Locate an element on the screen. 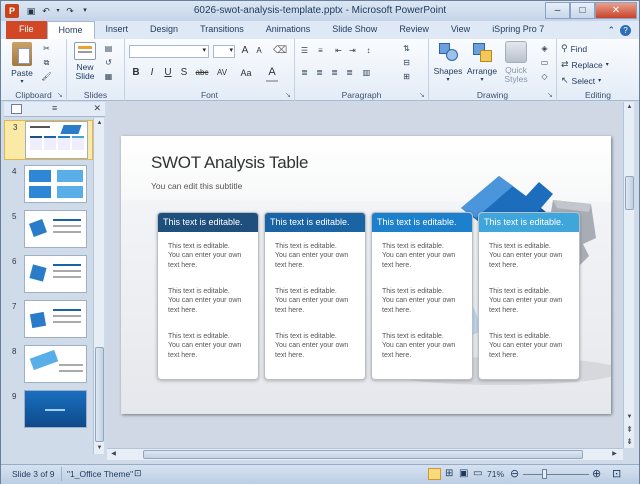 The width and height of the screenshot is (640, 484). paragraph-launcher-icon: ↘ is located at coordinates (422, 95).